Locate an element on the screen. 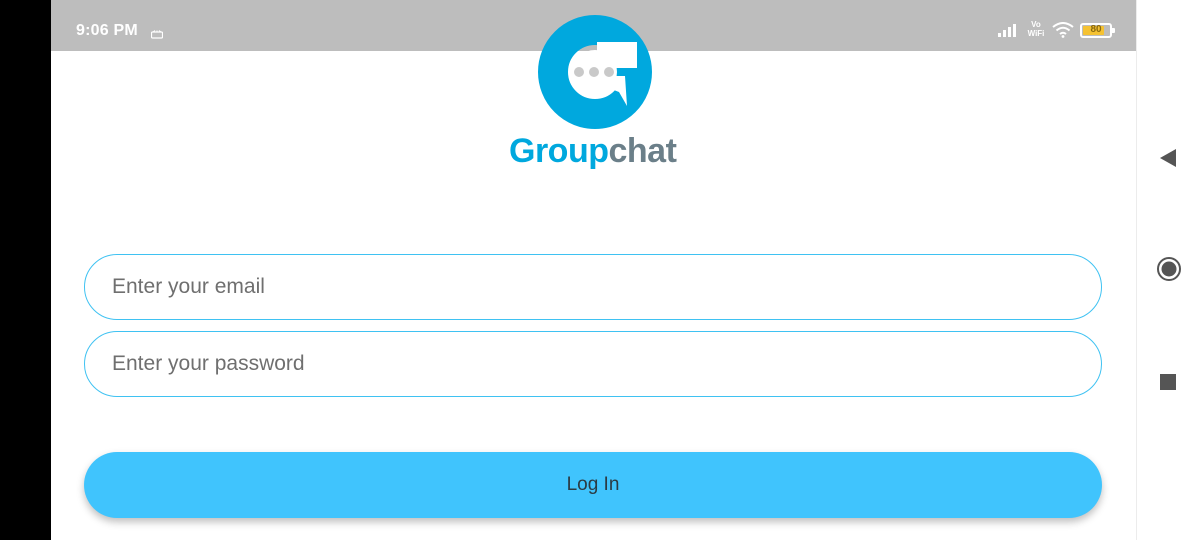 The image size is (1200, 540). wifi-icon is located at coordinates (1063, 32).